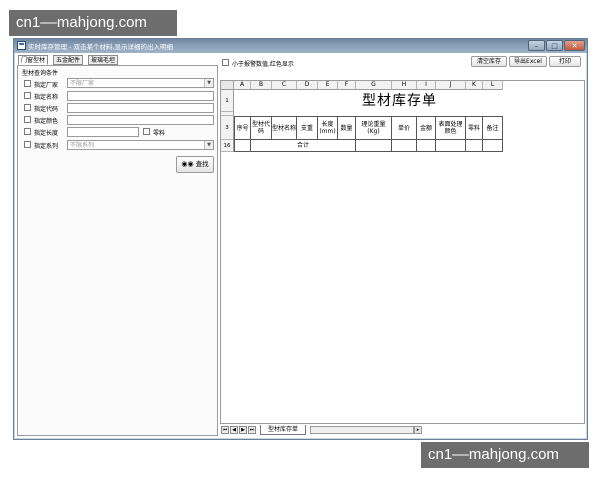 Image resolution: width=600 pixels, height=480 pixels. Describe the element at coordinates (374, 85) in the screenshot. I see `column-header: G` at that location.